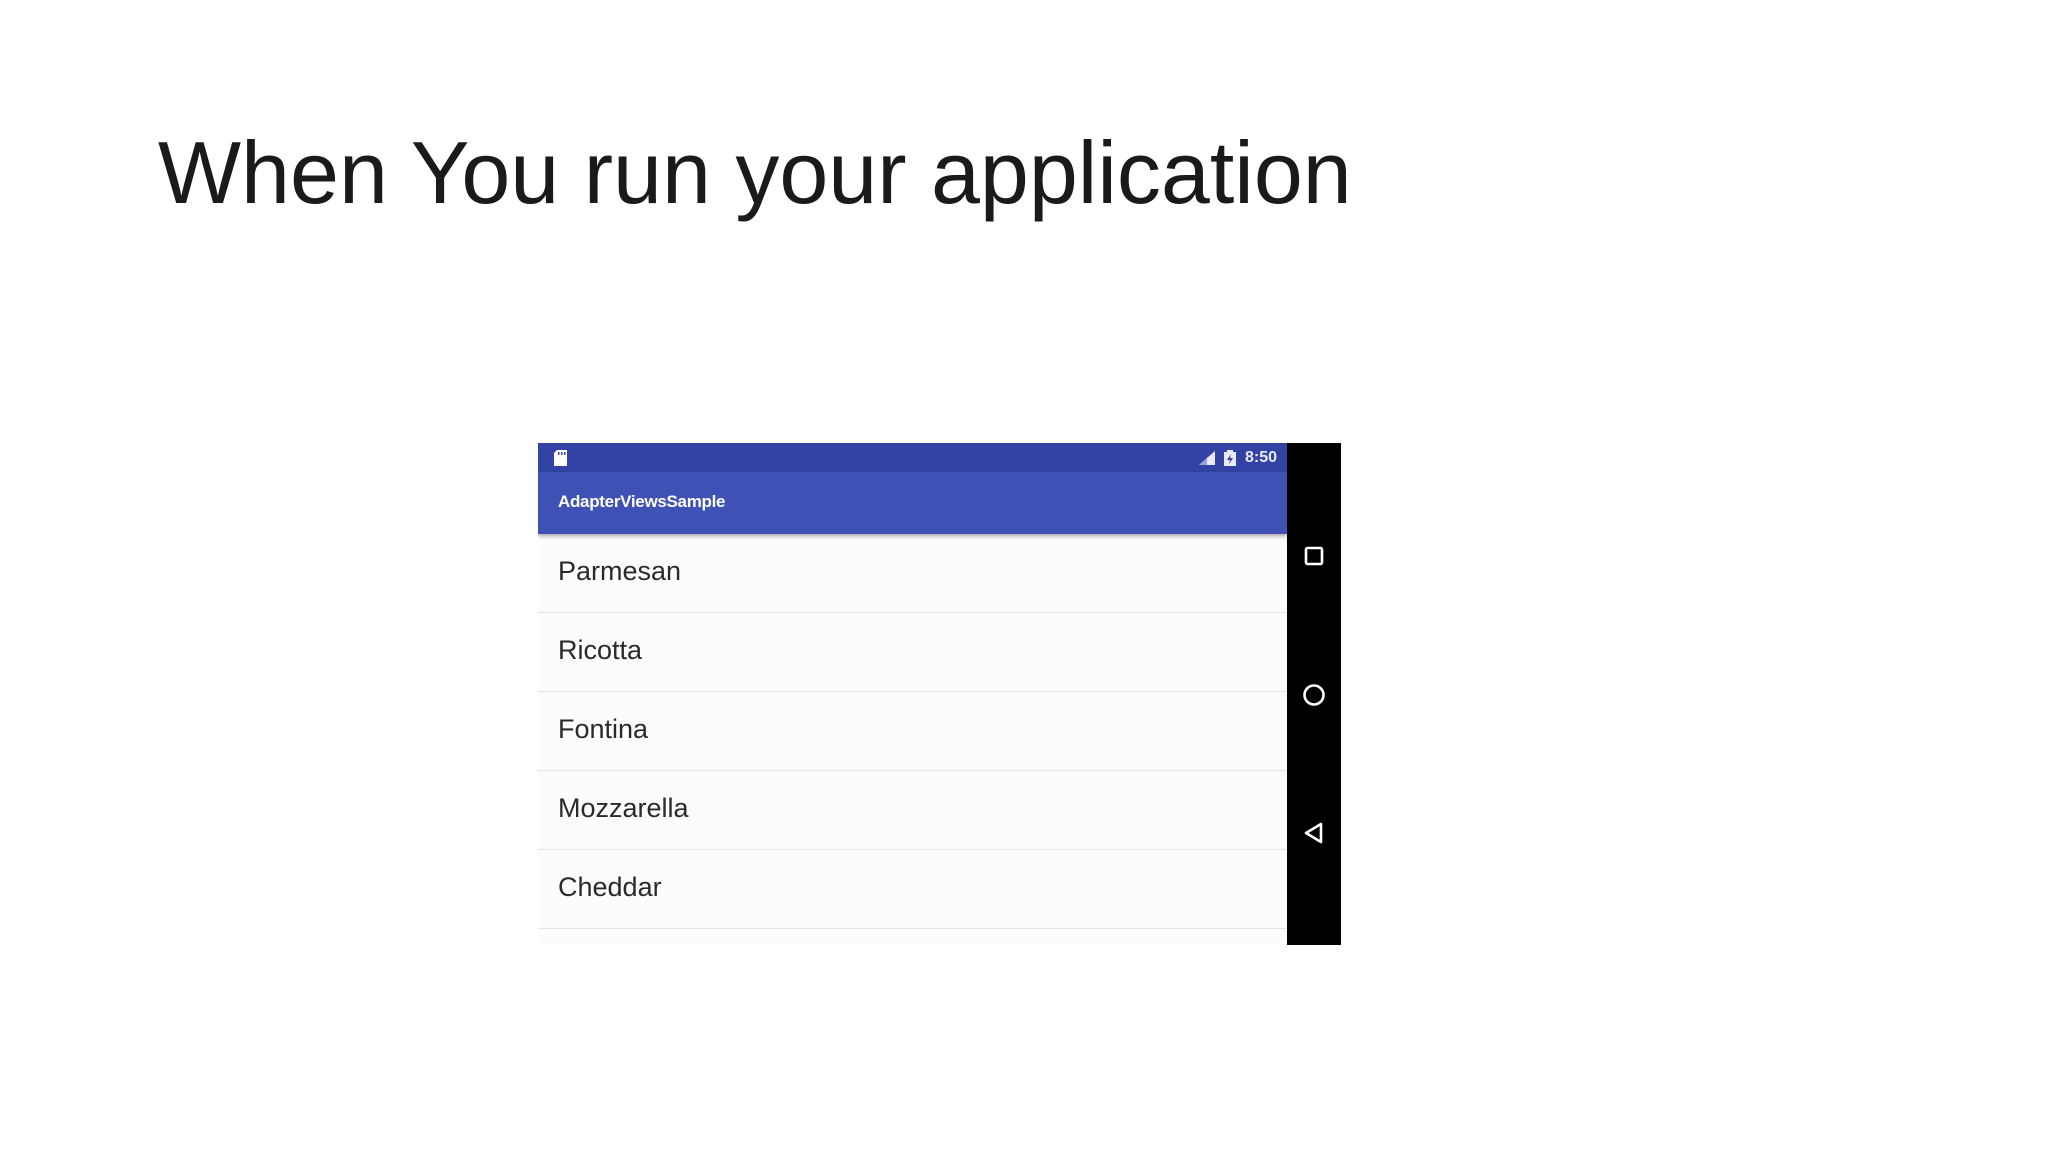 This screenshot has height=1152, width=2048. Describe the element at coordinates (1237, 457) in the screenshot. I see `status-icons: 8:50` at that location.